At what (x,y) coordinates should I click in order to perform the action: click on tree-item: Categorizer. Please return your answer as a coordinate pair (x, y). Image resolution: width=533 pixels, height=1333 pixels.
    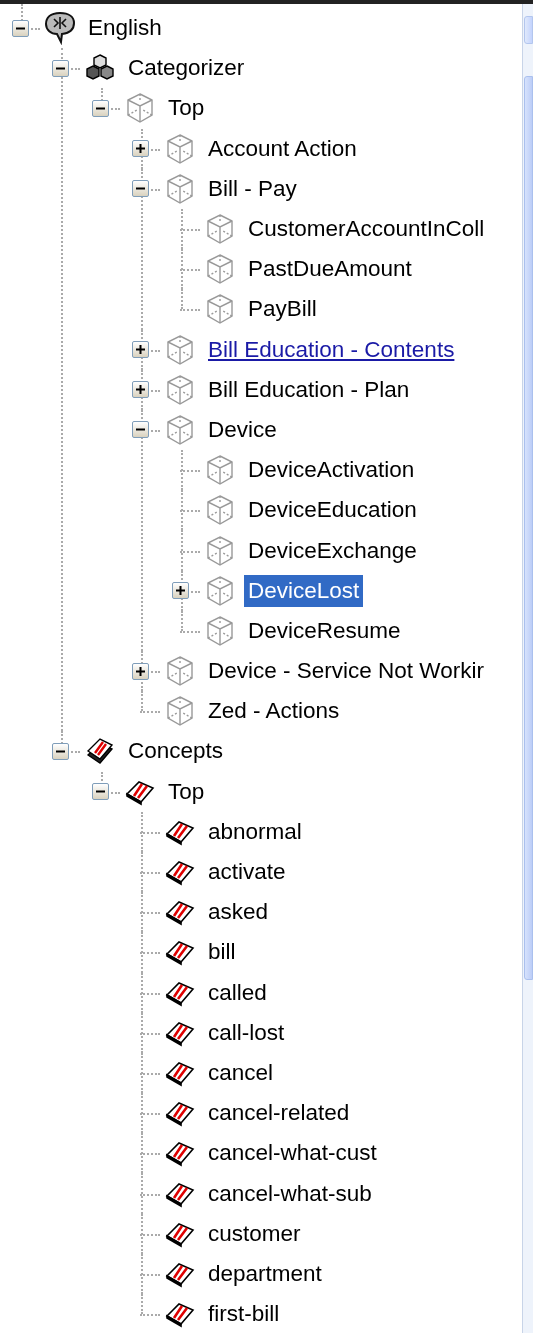
    Looking at the image, I should click on (186, 68).